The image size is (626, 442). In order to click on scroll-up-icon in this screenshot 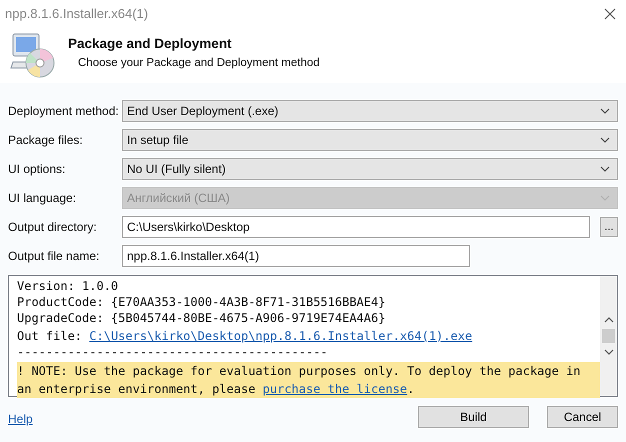, I will do `click(609, 320)`.